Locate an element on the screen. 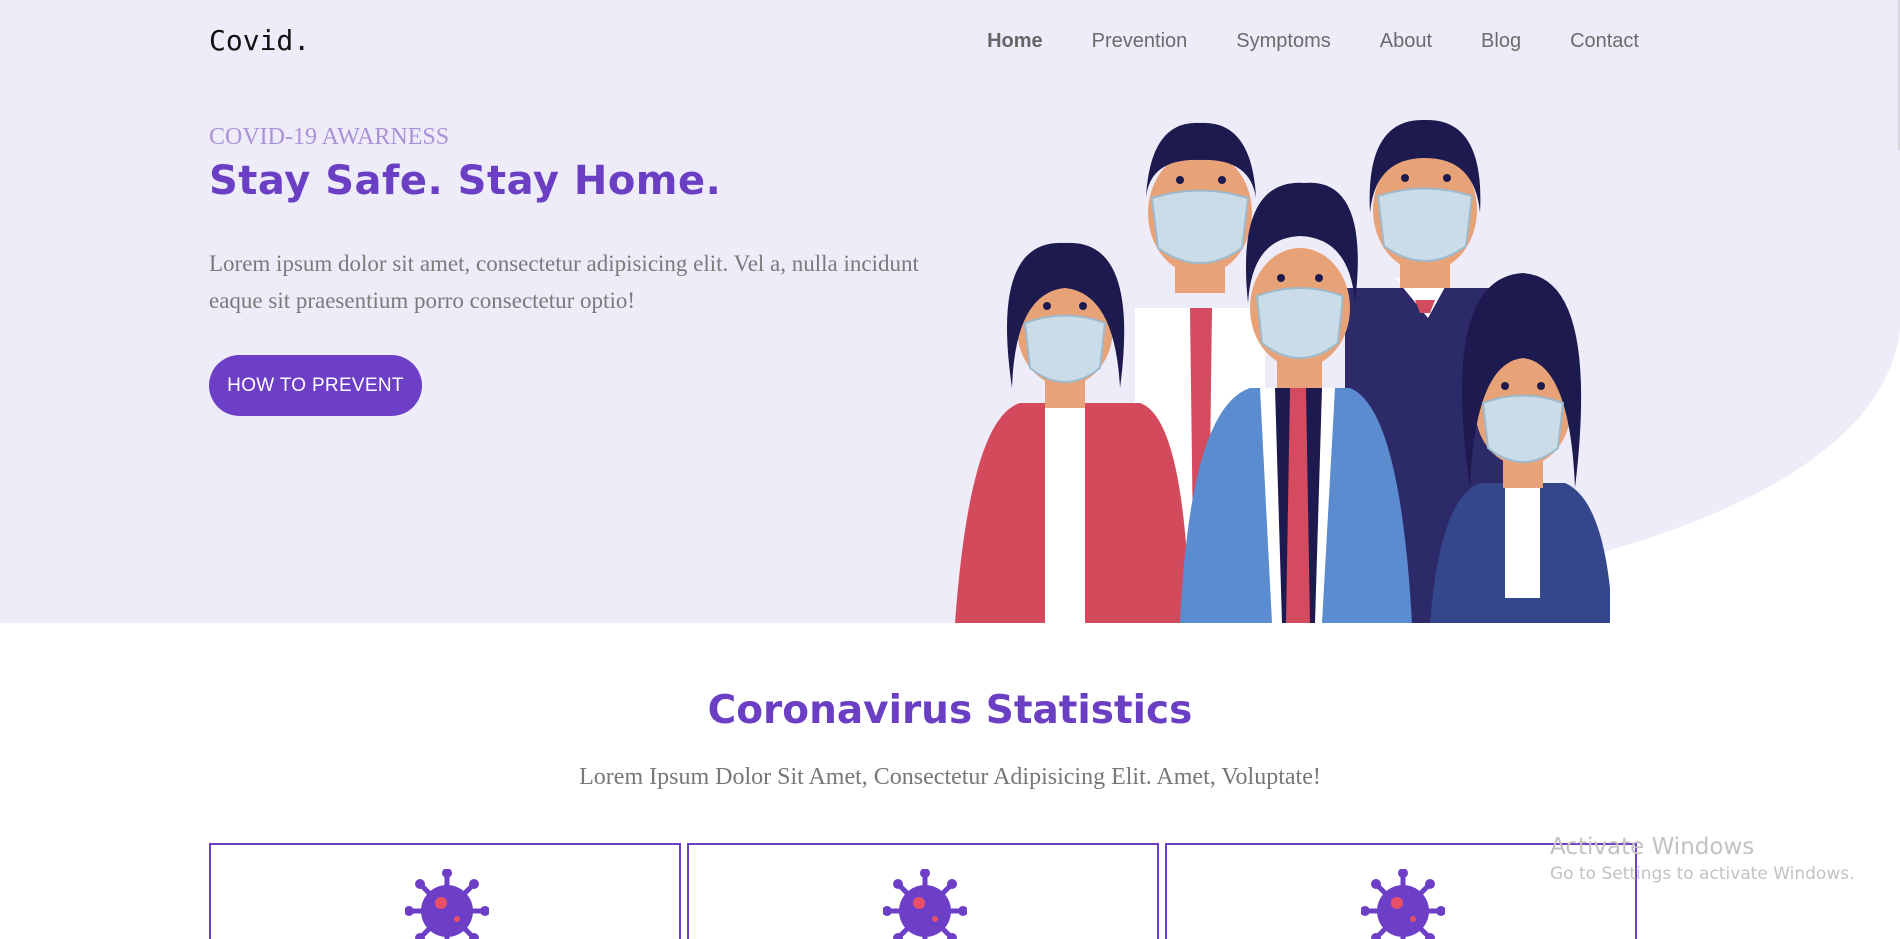 The width and height of the screenshot is (1900, 939). statistics-title: Coronavirus Statistics is located at coordinates (950, 710).